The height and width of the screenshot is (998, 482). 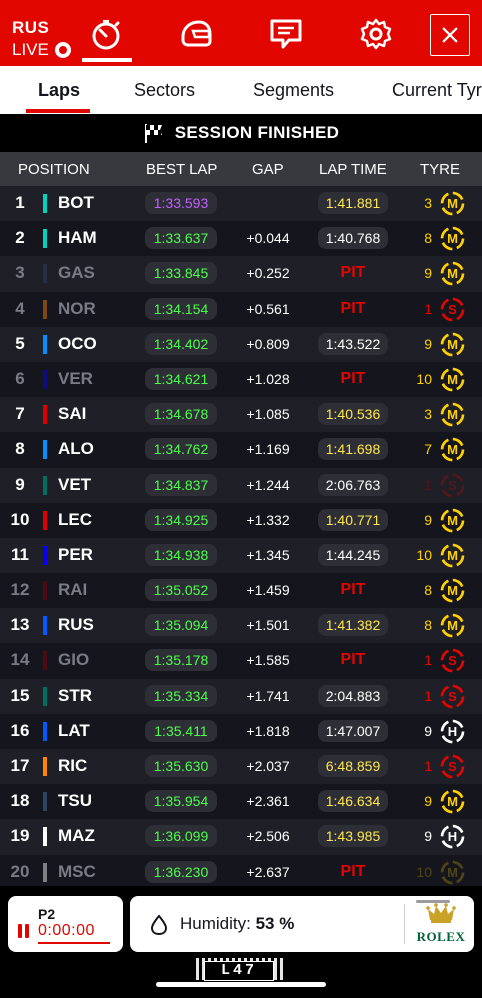 What do you see at coordinates (293, 90) in the screenshot?
I see `tab-segments: Segments` at bounding box center [293, 90].